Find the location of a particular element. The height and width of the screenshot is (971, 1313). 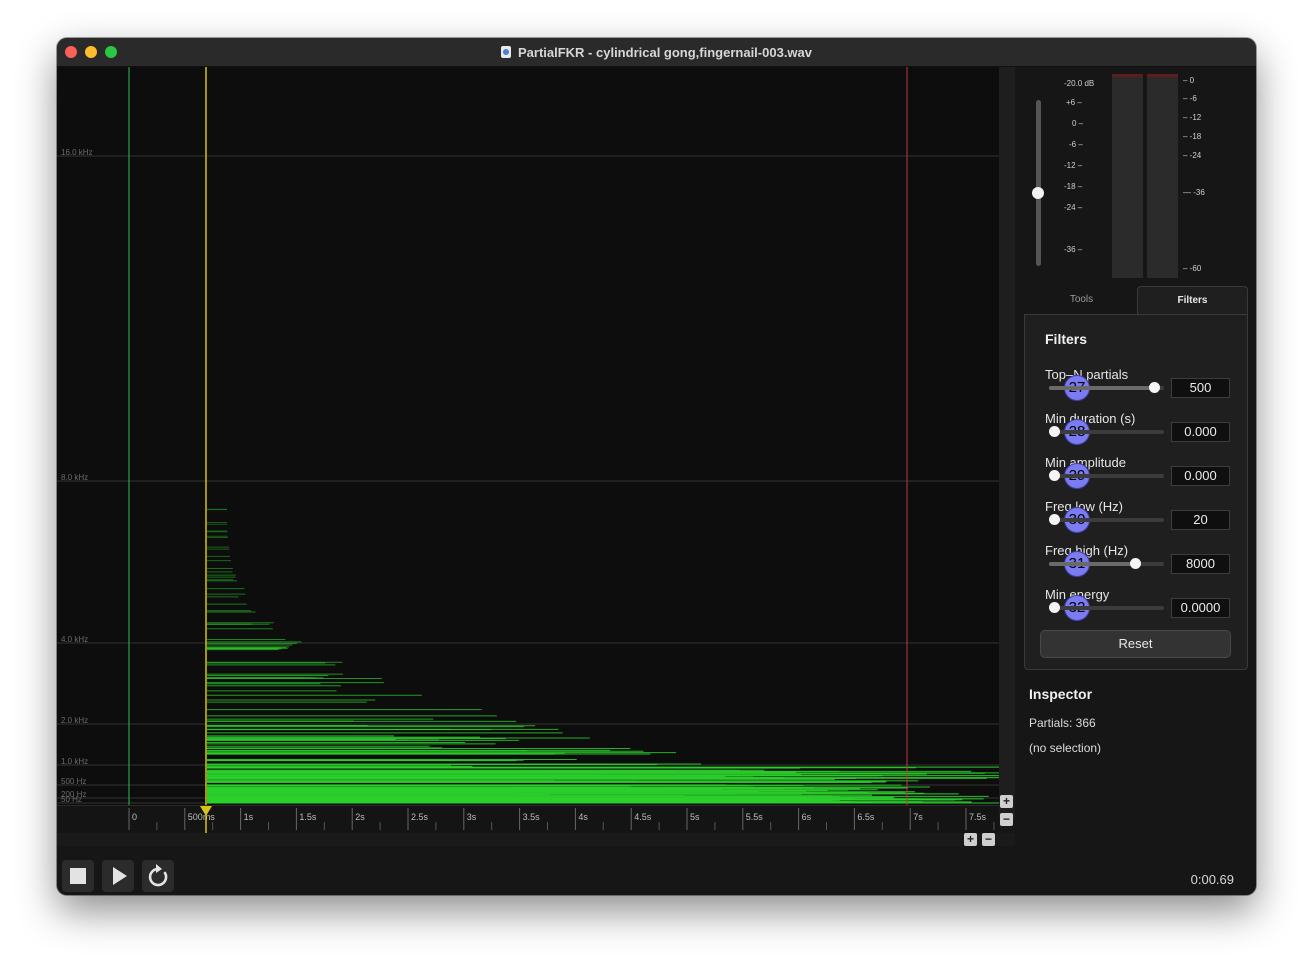

play-icon is located at coordinates (120, 876).